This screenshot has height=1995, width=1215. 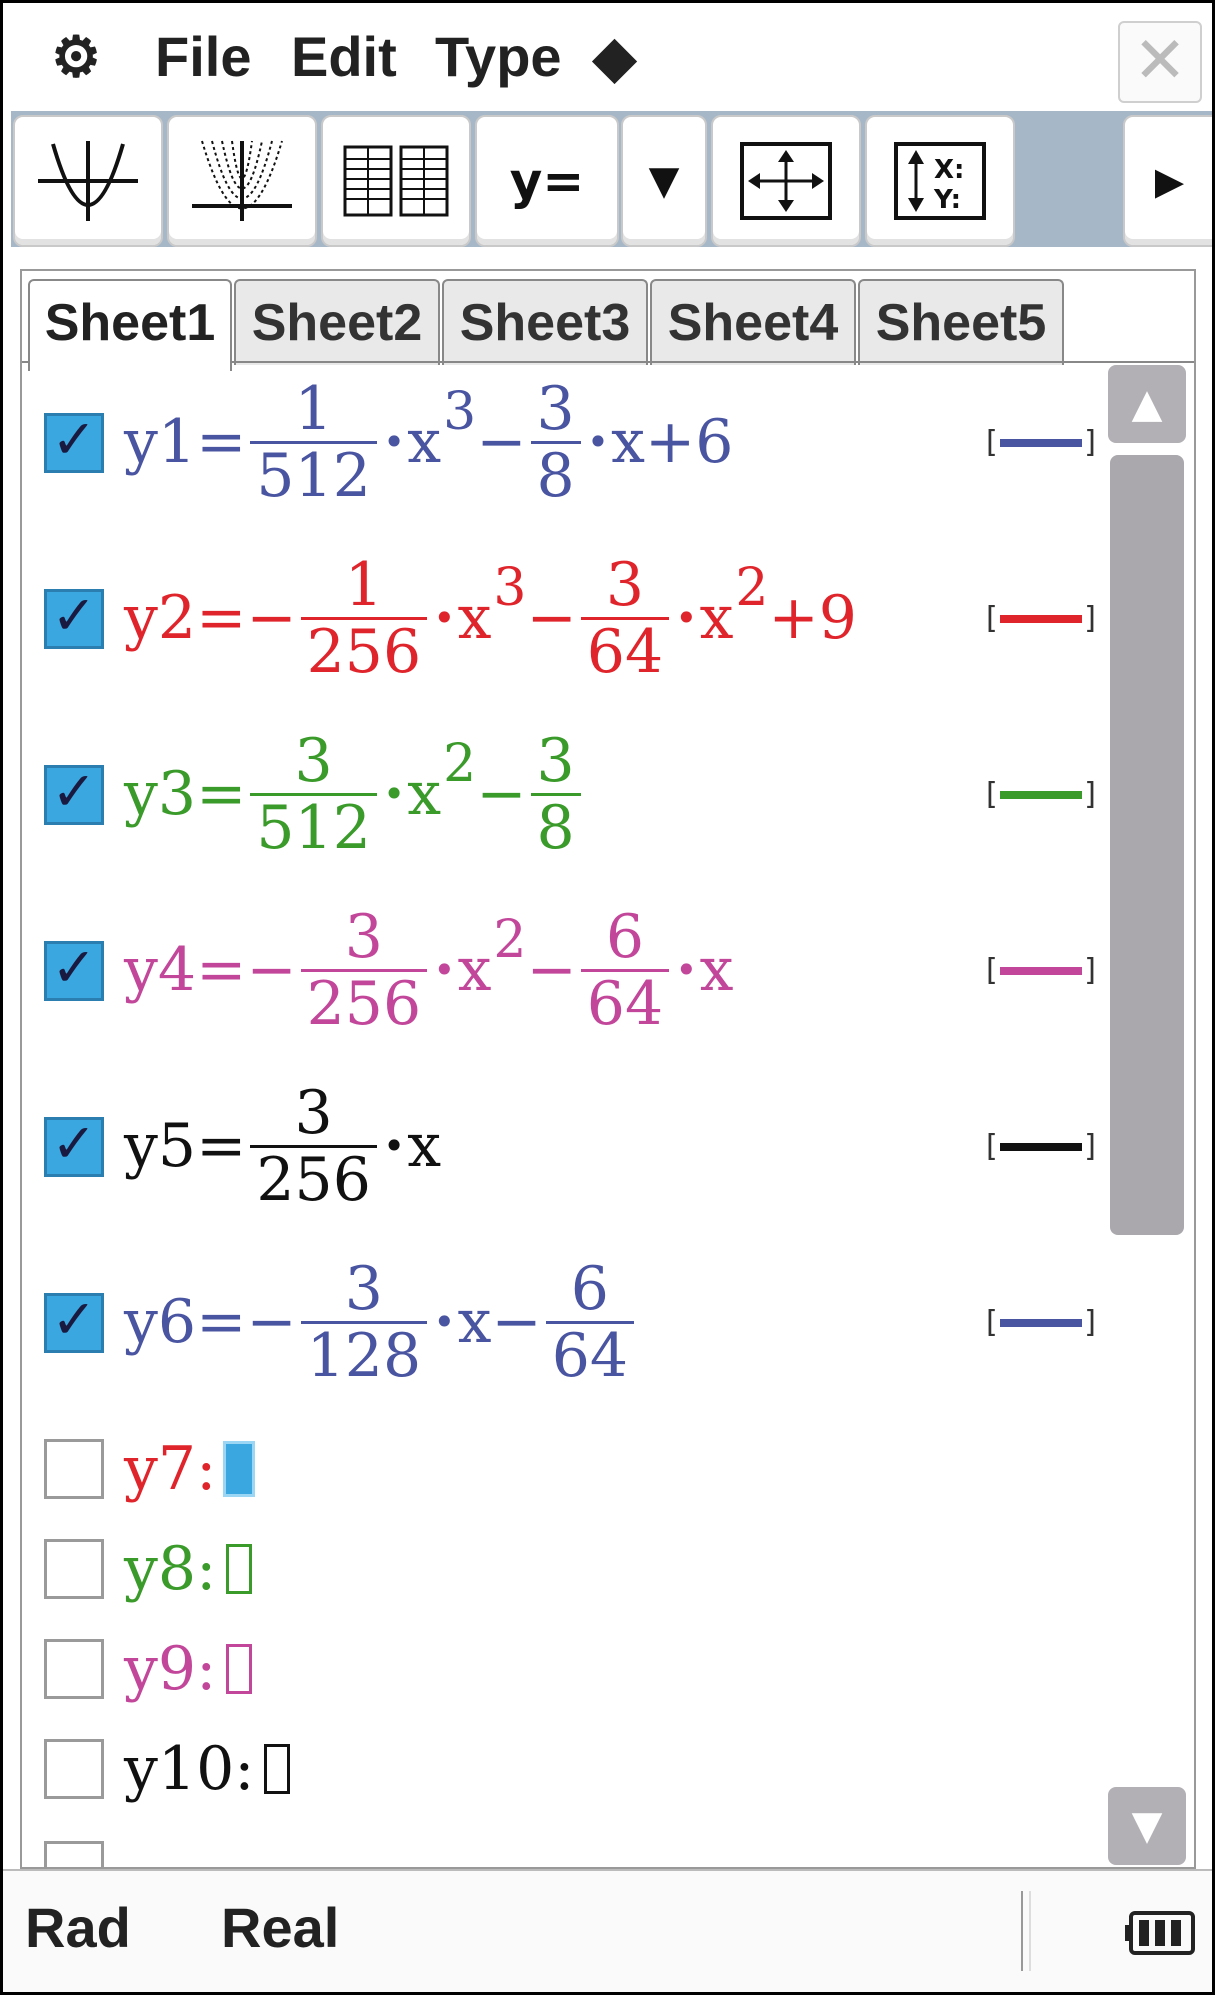 What do you see at coordinates (1160, 1933) in the screenshot?
I see `battery-icon` at bounding box center [1160, 1933].